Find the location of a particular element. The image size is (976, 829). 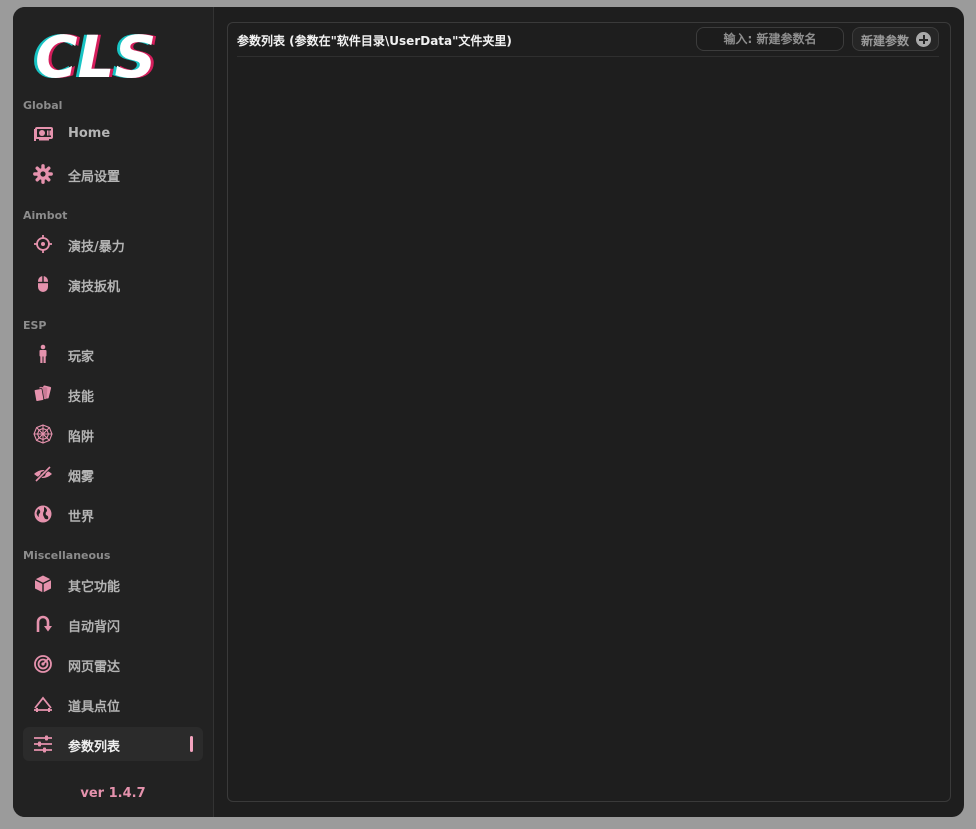

nav-item-skills: 技能 is located at coordinates (113, 394).